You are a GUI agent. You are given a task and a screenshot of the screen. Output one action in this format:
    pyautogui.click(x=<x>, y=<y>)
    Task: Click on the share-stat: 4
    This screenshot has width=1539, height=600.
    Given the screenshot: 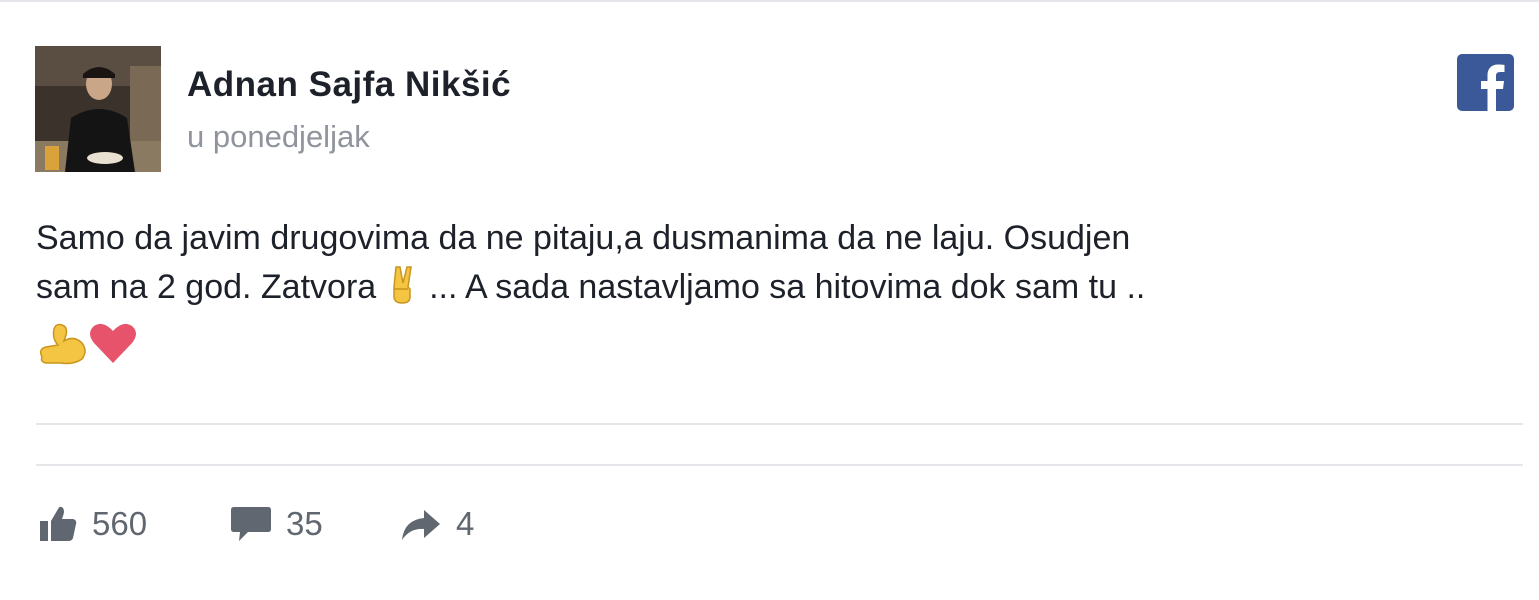 What is the action you would take?
    pyautogui.click(x=437, y=524)
    